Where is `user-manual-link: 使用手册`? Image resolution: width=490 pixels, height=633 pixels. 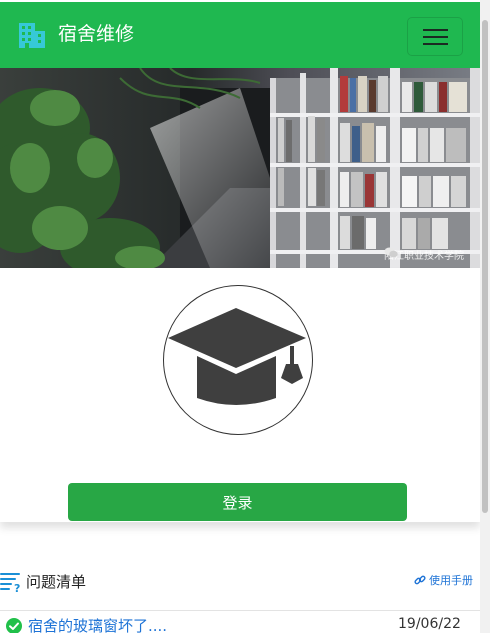
user-manual-link: 使用手册 is located at coordinates (443, 580).